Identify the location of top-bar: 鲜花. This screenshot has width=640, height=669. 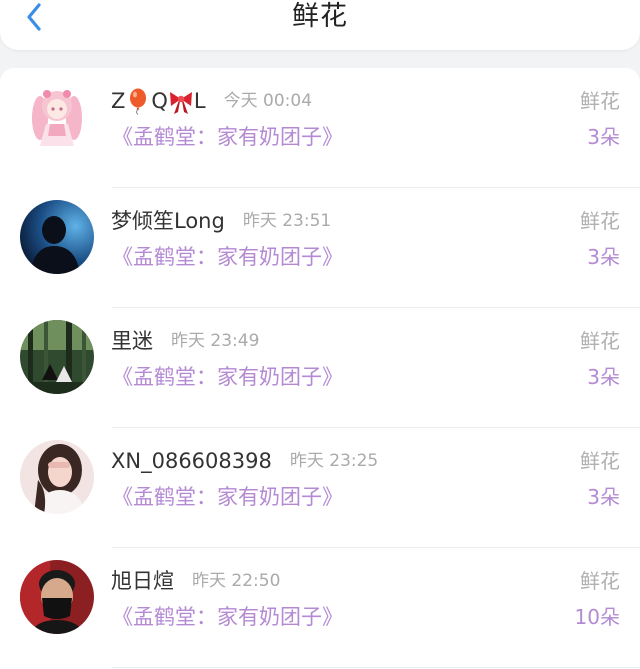
(320, 25).